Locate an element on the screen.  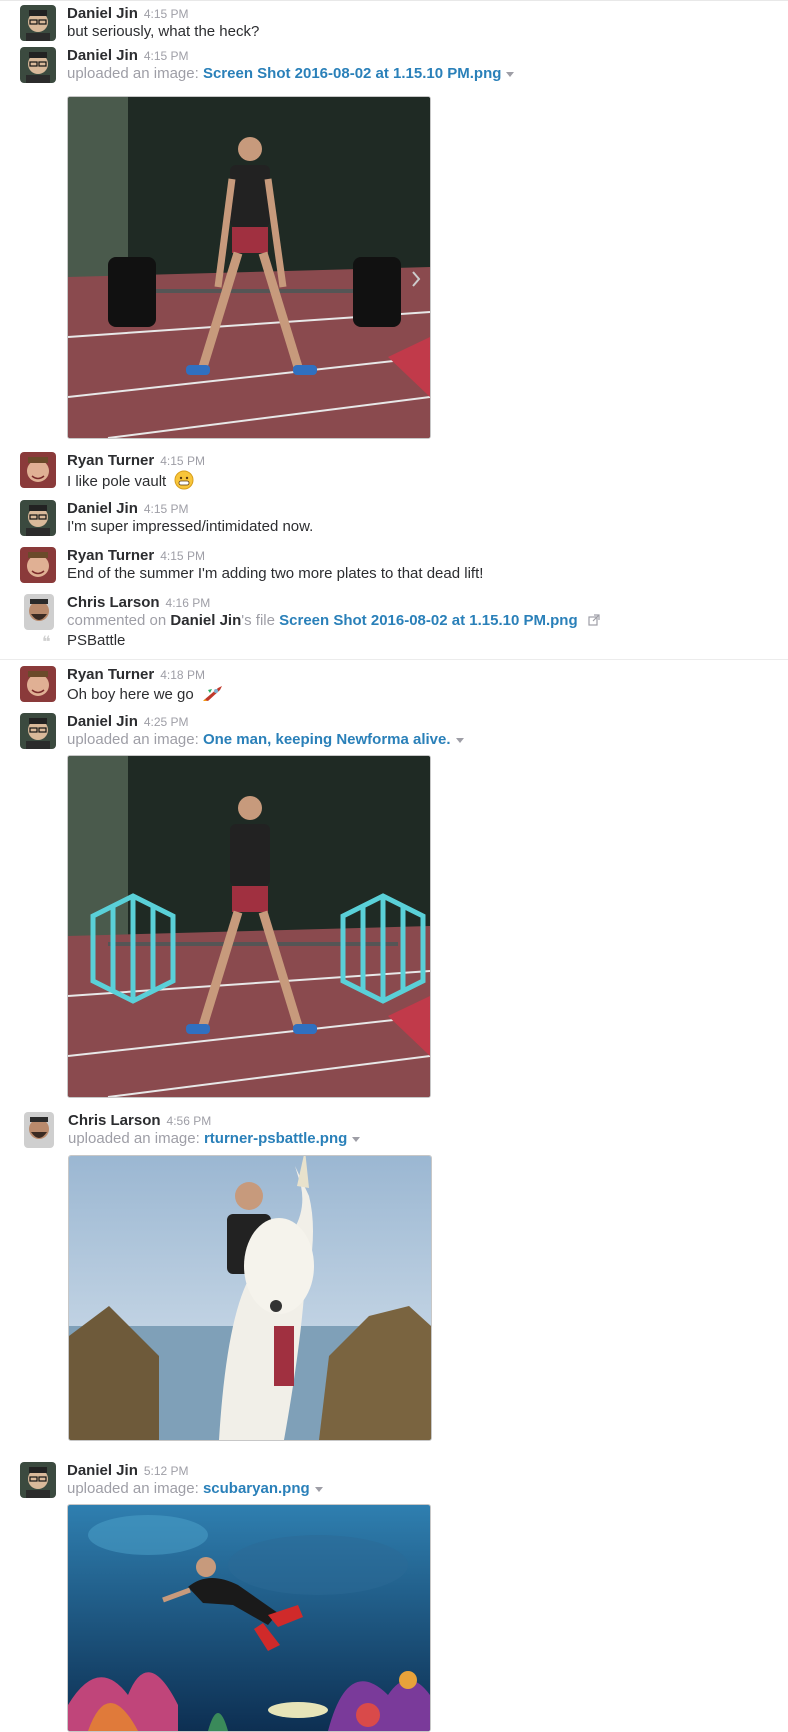
day-divider is located at coordinates (394, 659).